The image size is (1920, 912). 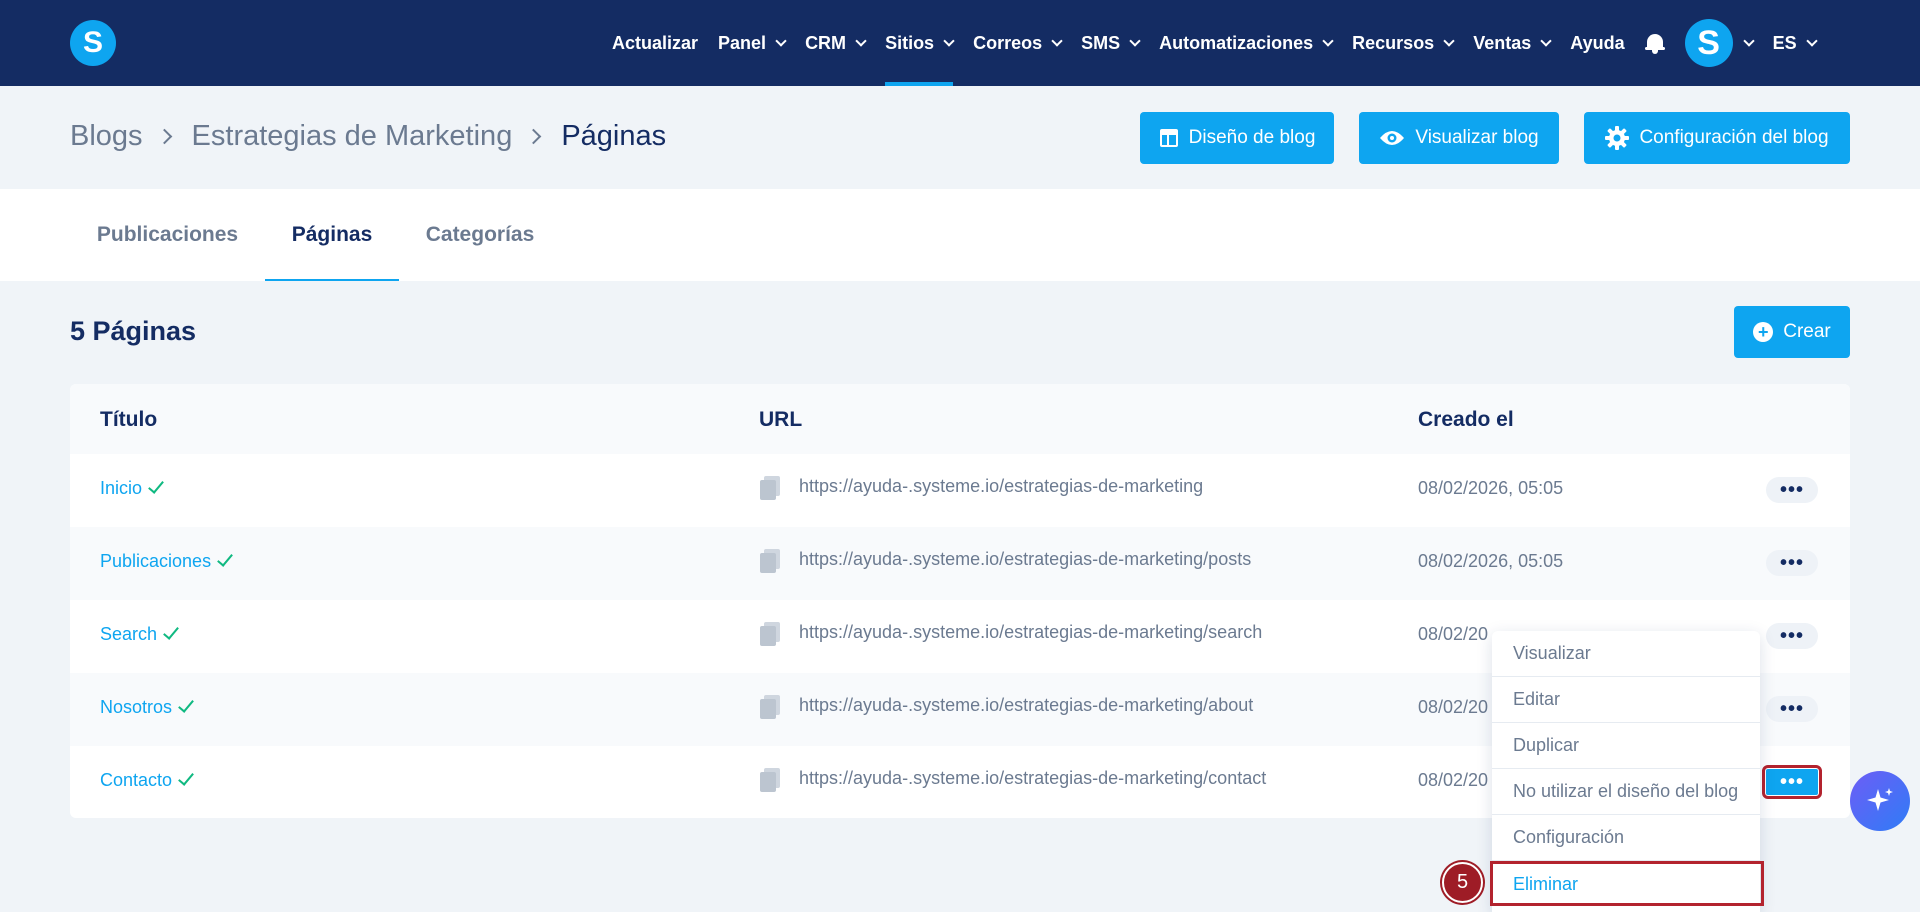 What do you see at coordinates (920, 43) in the screenshot?
I see `nav-item-sitios: Sitios` at bounding box center [920, 43].